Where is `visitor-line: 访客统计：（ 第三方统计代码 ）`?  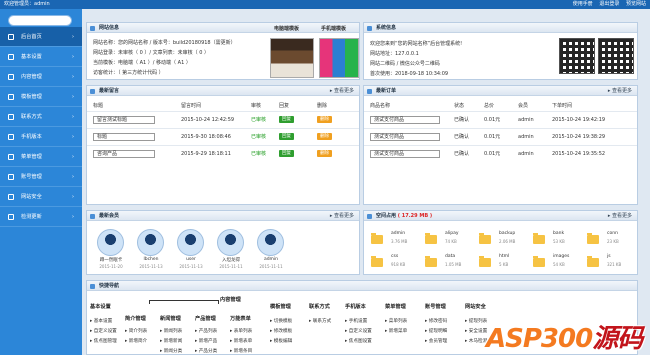 visitor-line: 访客统计：（ 第三方统计代码 ） is located at coordinates (128, 72).